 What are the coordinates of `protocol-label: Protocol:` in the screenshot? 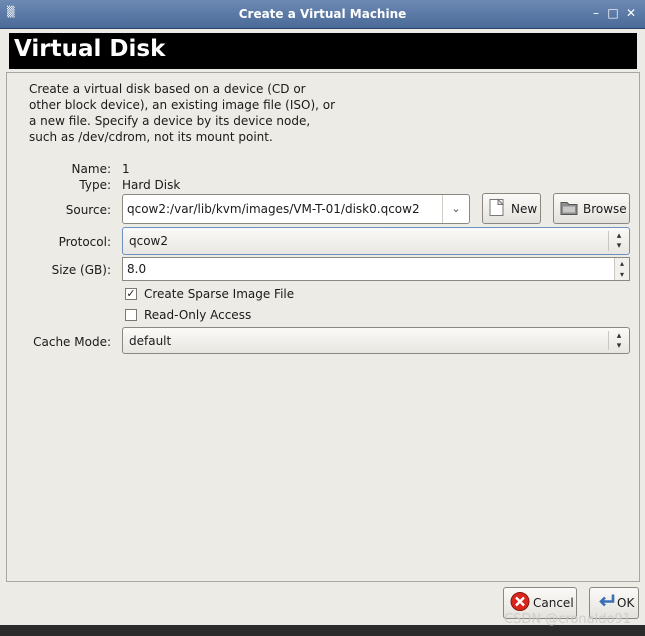 It's located at (84, 242).